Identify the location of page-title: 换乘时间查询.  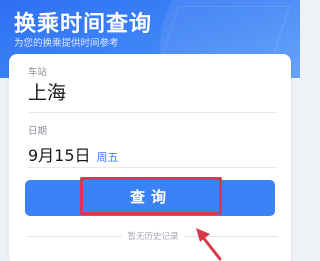
(83, 24).